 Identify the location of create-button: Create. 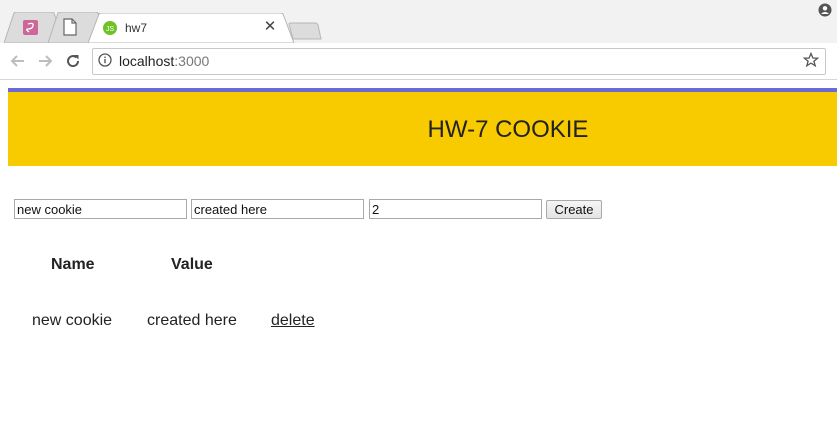
(574, 209).